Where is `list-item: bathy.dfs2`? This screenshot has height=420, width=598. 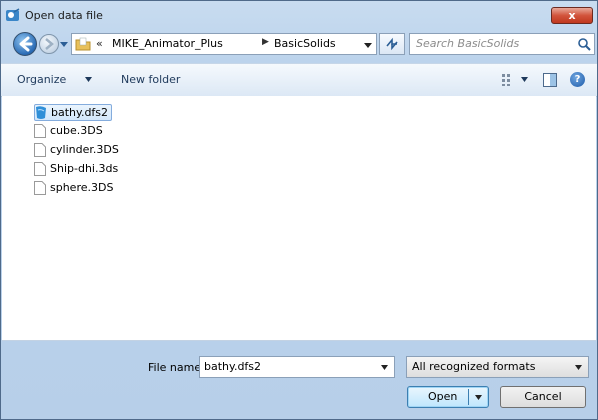 list-item: bathy.dfs2 is located at coordinates (73, 112).